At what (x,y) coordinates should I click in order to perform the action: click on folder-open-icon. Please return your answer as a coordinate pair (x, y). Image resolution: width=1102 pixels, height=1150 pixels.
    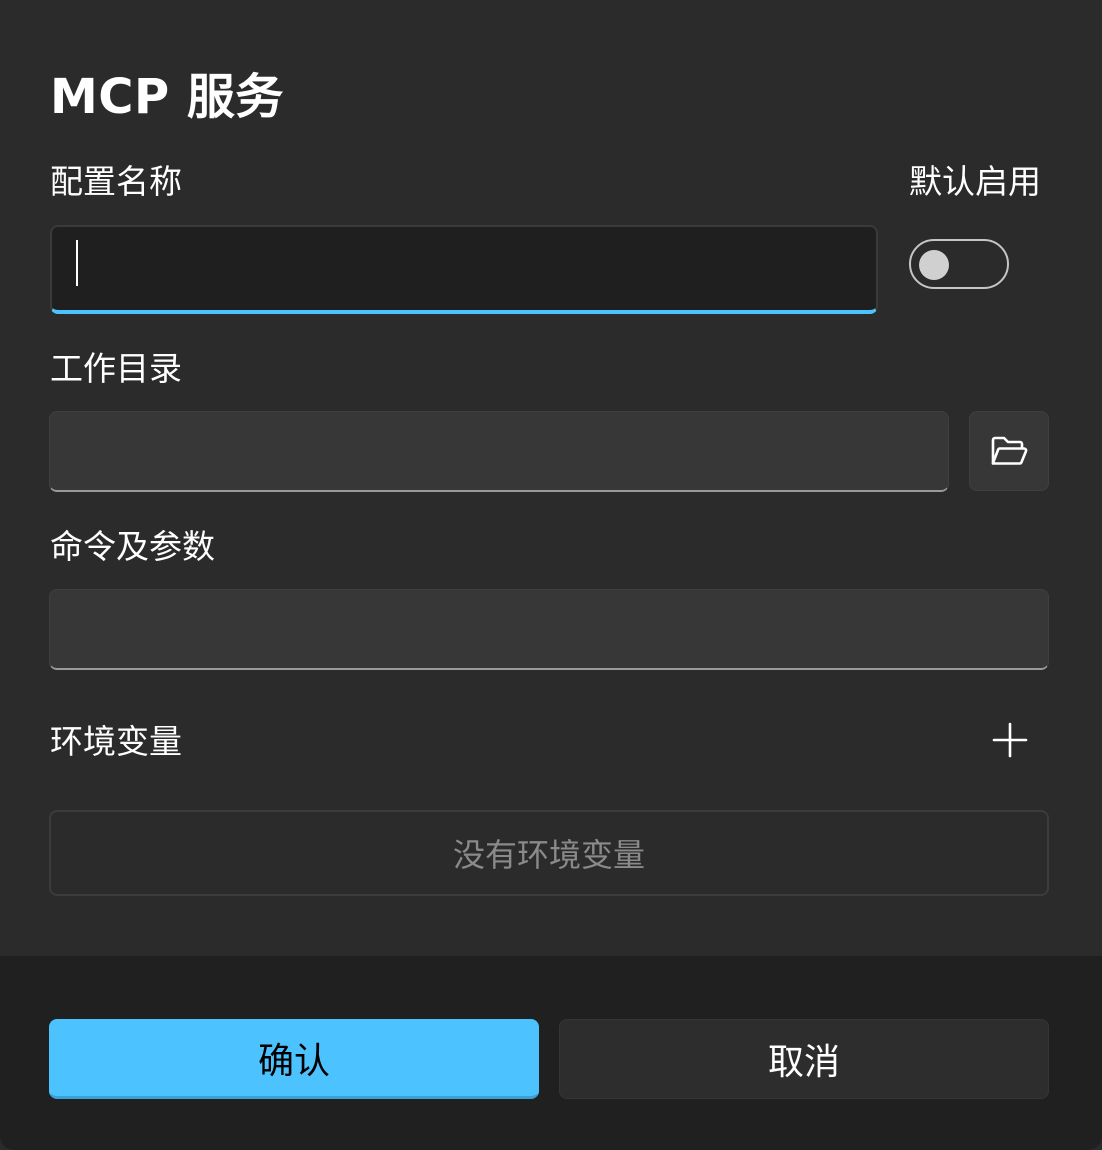
    Looking at the image, I should click on (1009, 451).